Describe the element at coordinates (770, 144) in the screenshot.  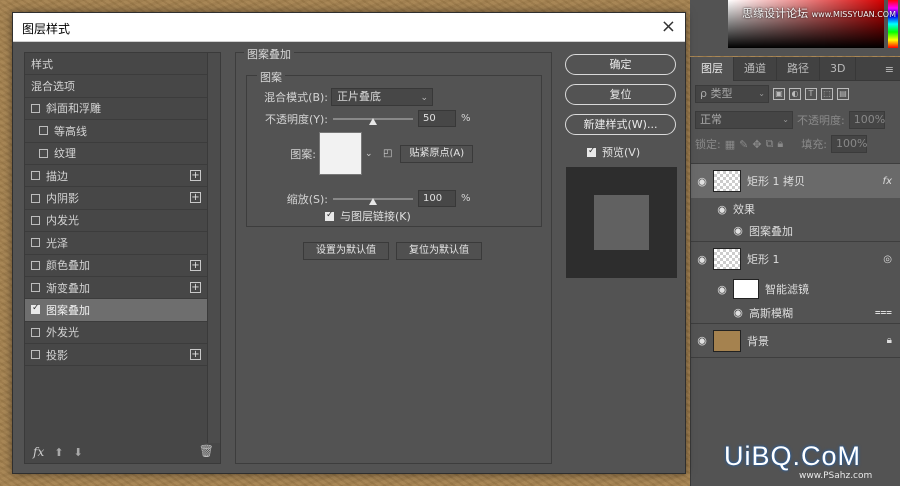
I see `lock-artboard-icon: ⧉` at that location.